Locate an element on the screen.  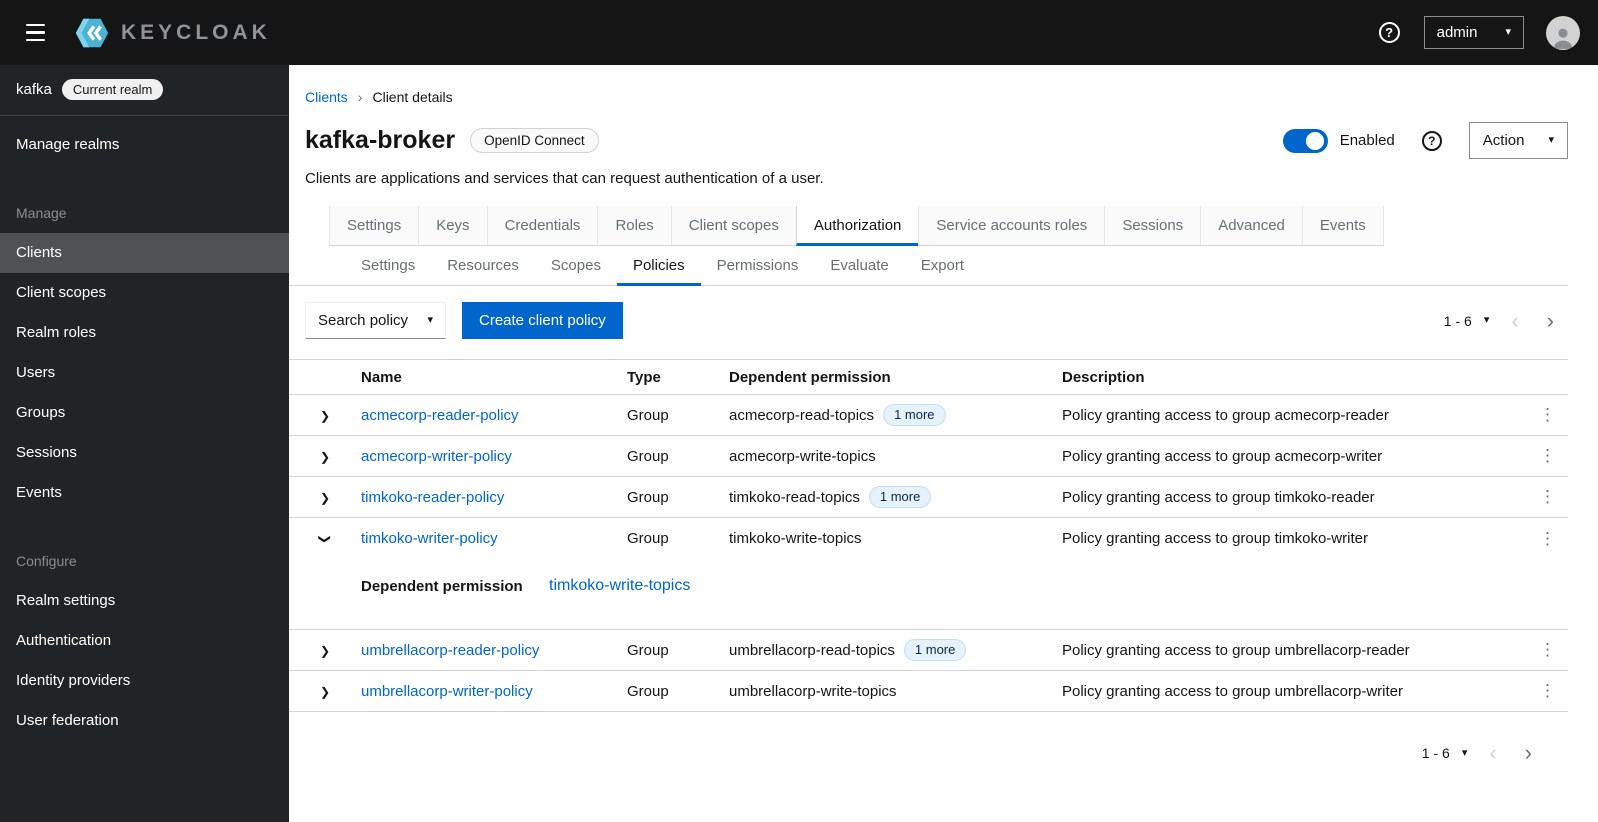
tab-credentials: Credentials is located at coordinates (542, 226).